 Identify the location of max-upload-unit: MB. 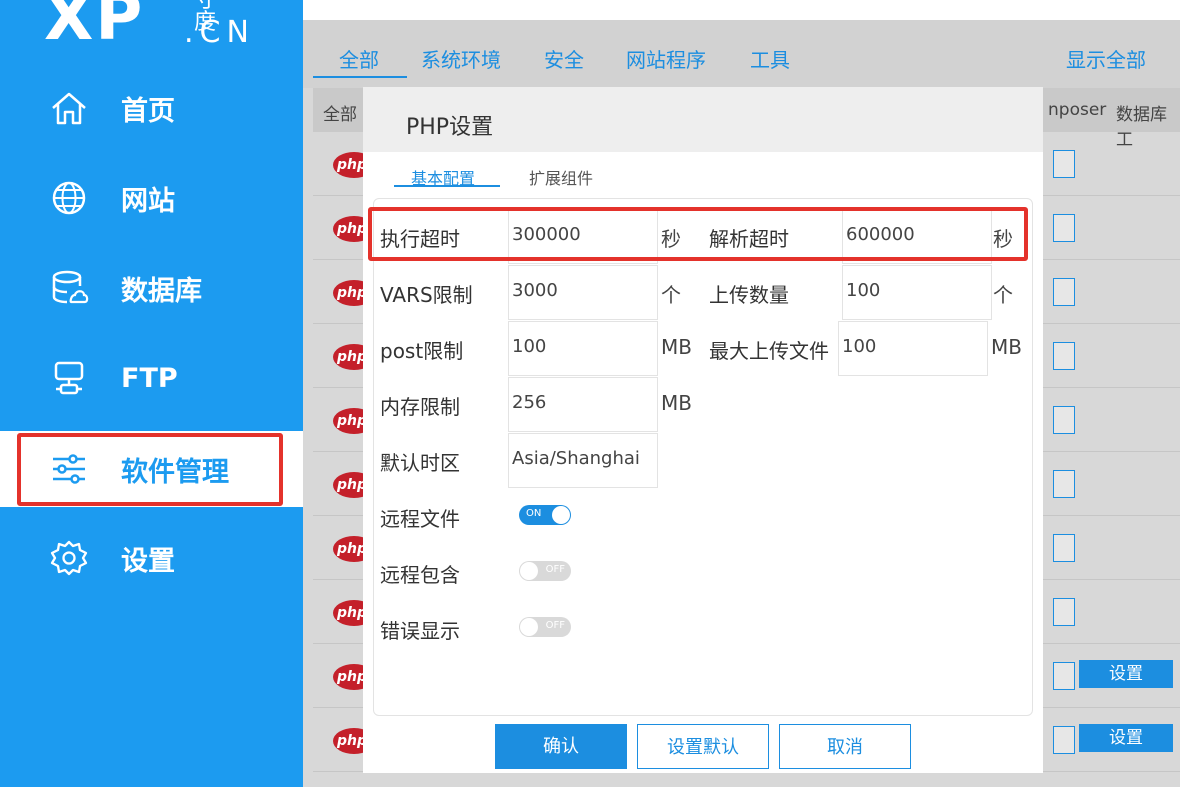
(1006, 347).